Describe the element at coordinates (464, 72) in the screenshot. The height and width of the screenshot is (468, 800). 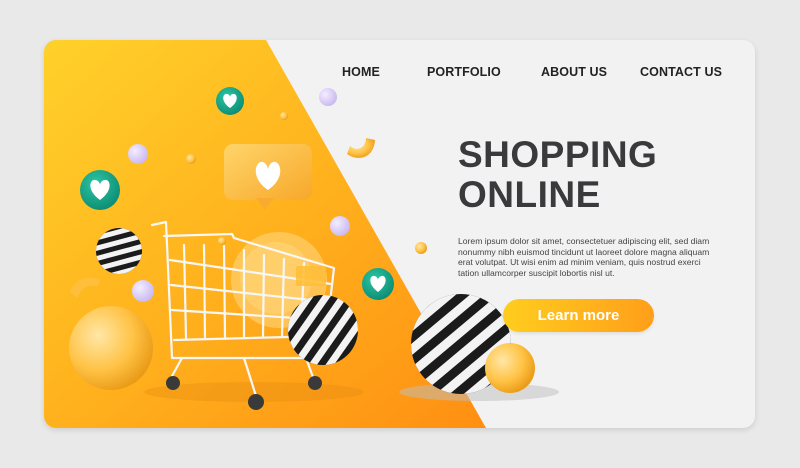
I see `nav-portfolio: PORTFOLIO` at that location.